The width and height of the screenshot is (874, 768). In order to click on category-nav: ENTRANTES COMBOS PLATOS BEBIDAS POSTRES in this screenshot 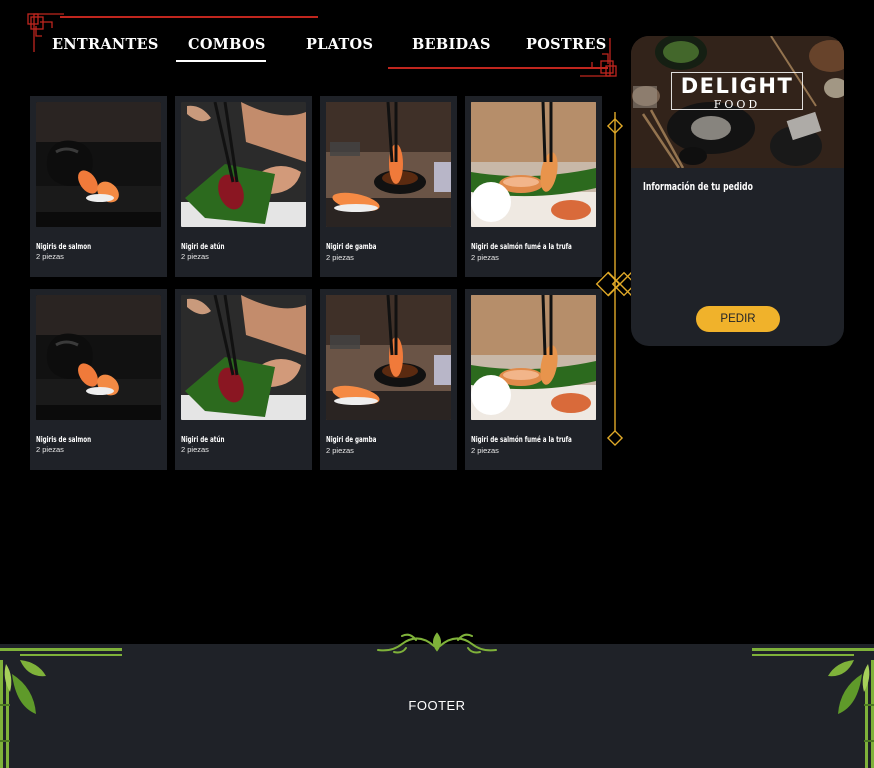, I will do `click(322, 45)`.